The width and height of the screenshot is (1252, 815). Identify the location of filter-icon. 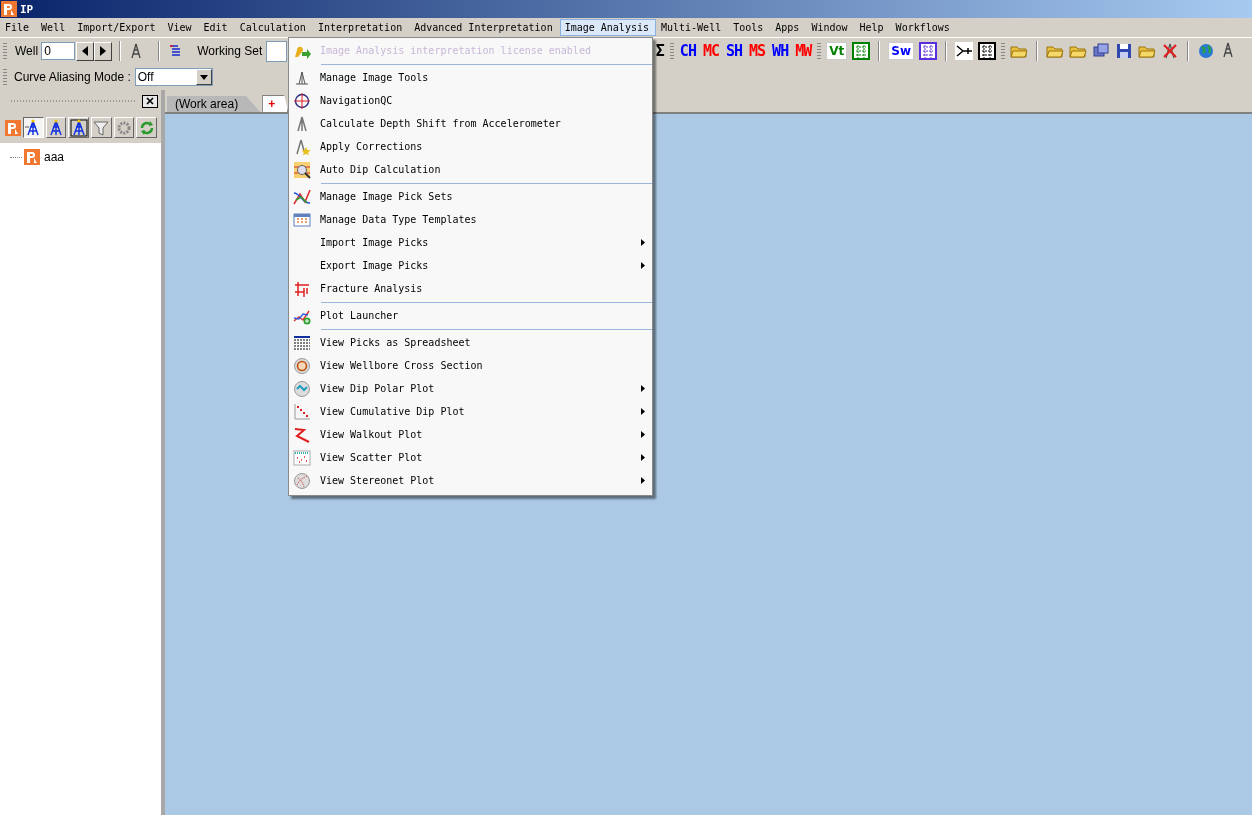
(101, 127).